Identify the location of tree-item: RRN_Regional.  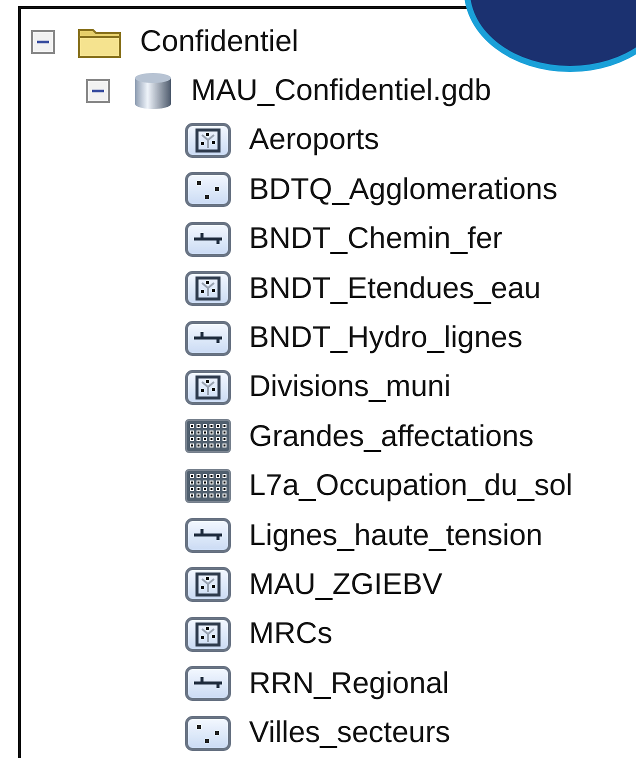
(349, 683).